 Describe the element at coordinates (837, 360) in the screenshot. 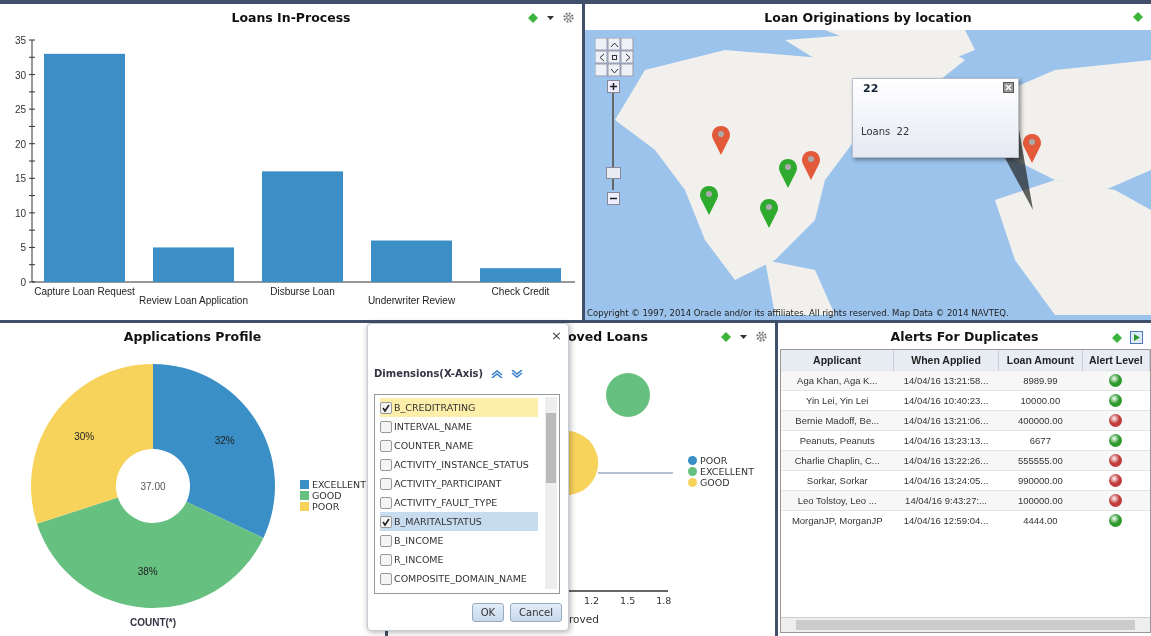

I see `column-header: Applicant` at that location.